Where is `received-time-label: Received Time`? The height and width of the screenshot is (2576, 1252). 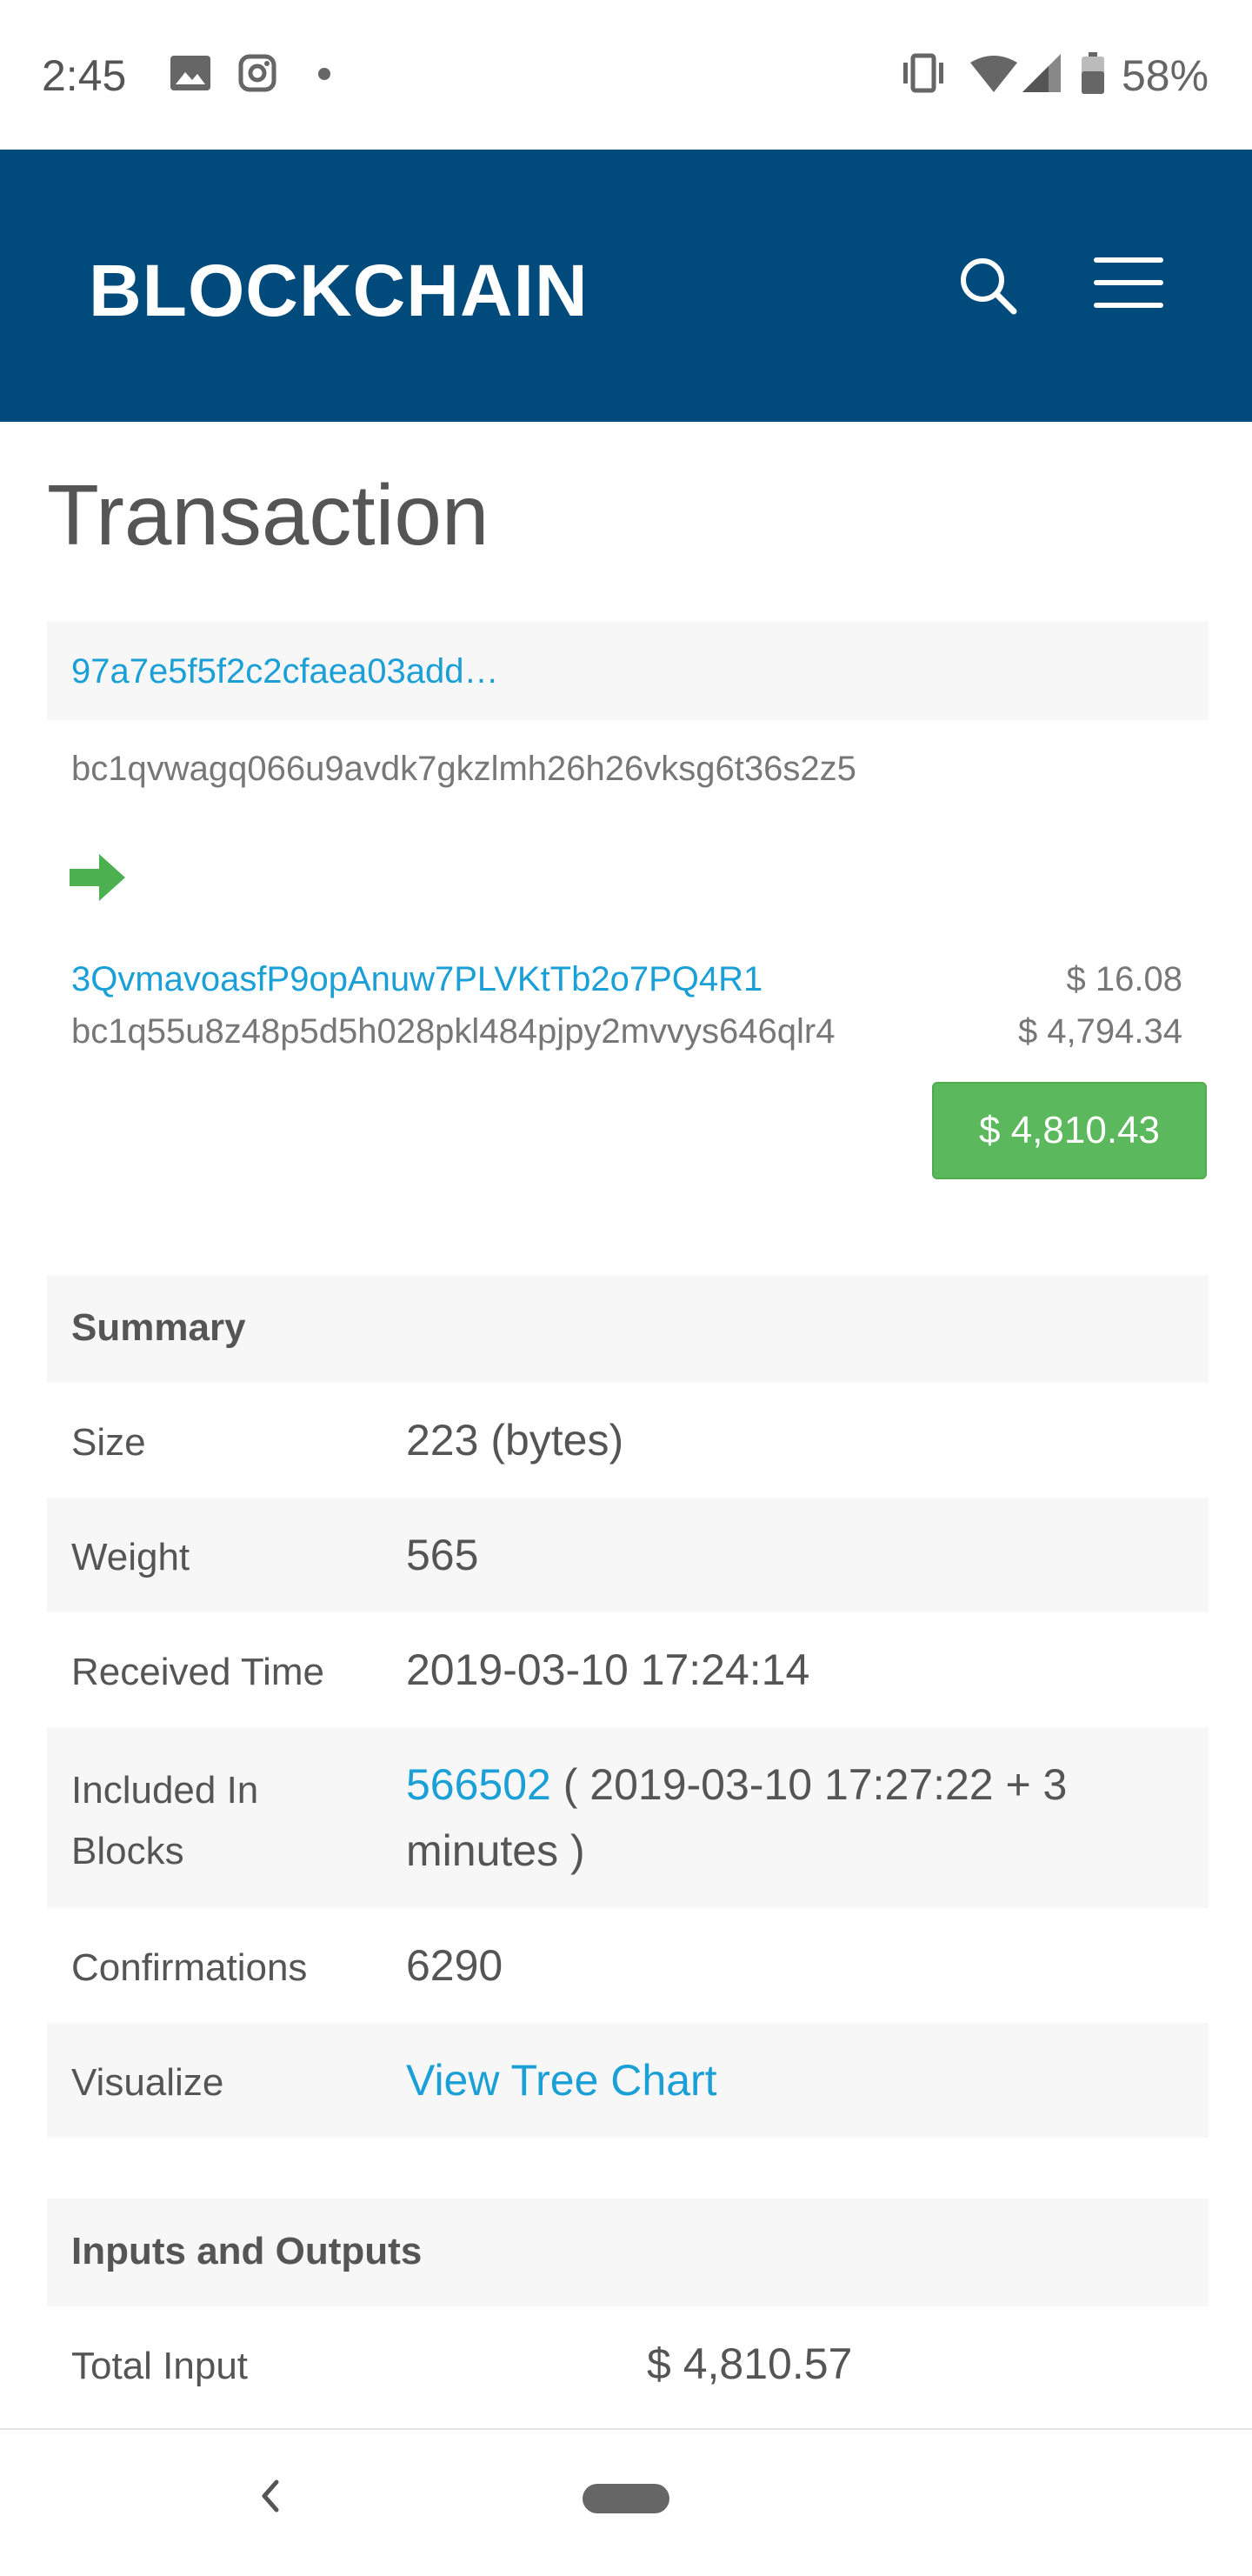
received-time-label: Received Time is located at coordinates (198, 1672).